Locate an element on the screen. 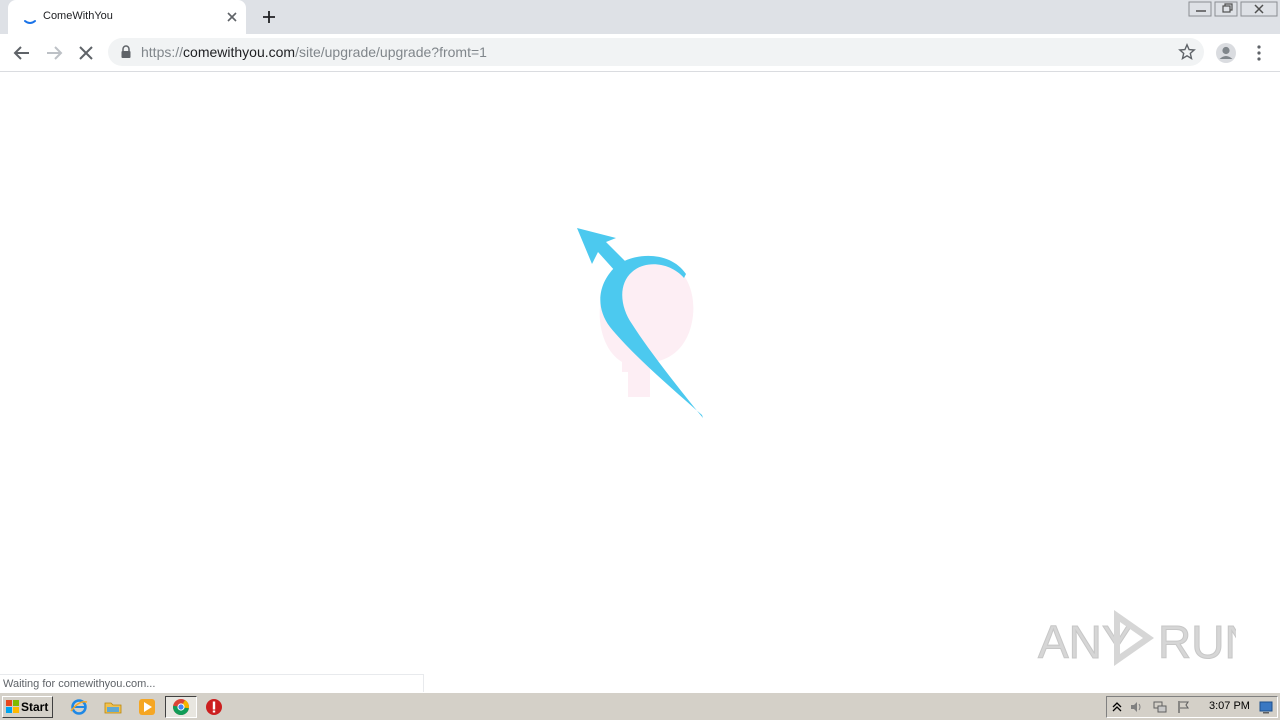  windows-flag-icon is located at coordinates (12, 706).